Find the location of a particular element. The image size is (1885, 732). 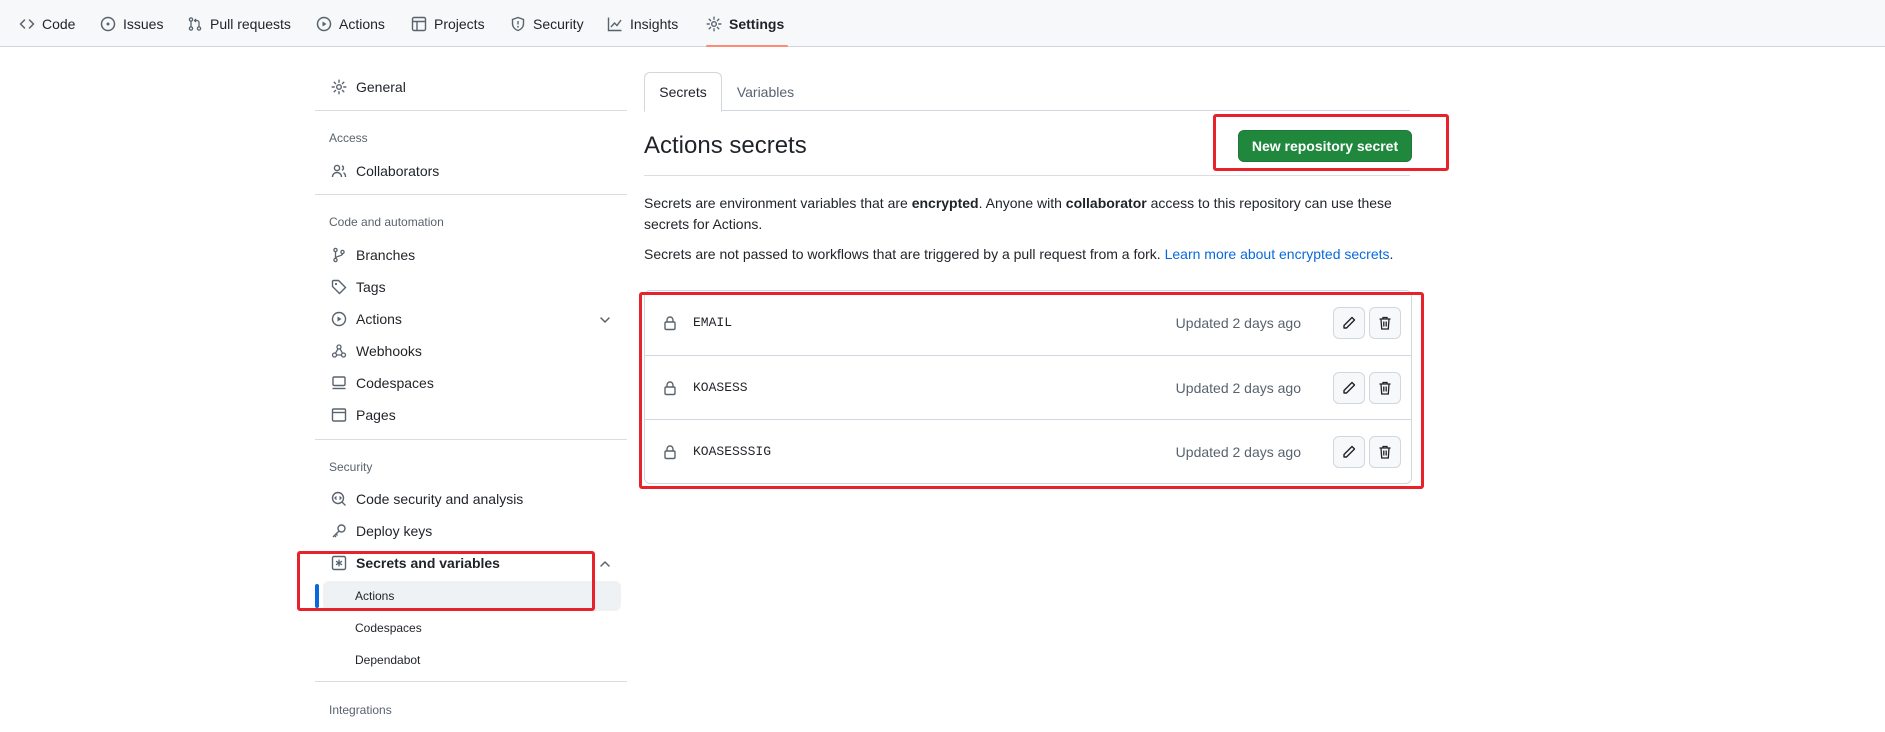

webhook-icon is located at coordinates (339, 351).